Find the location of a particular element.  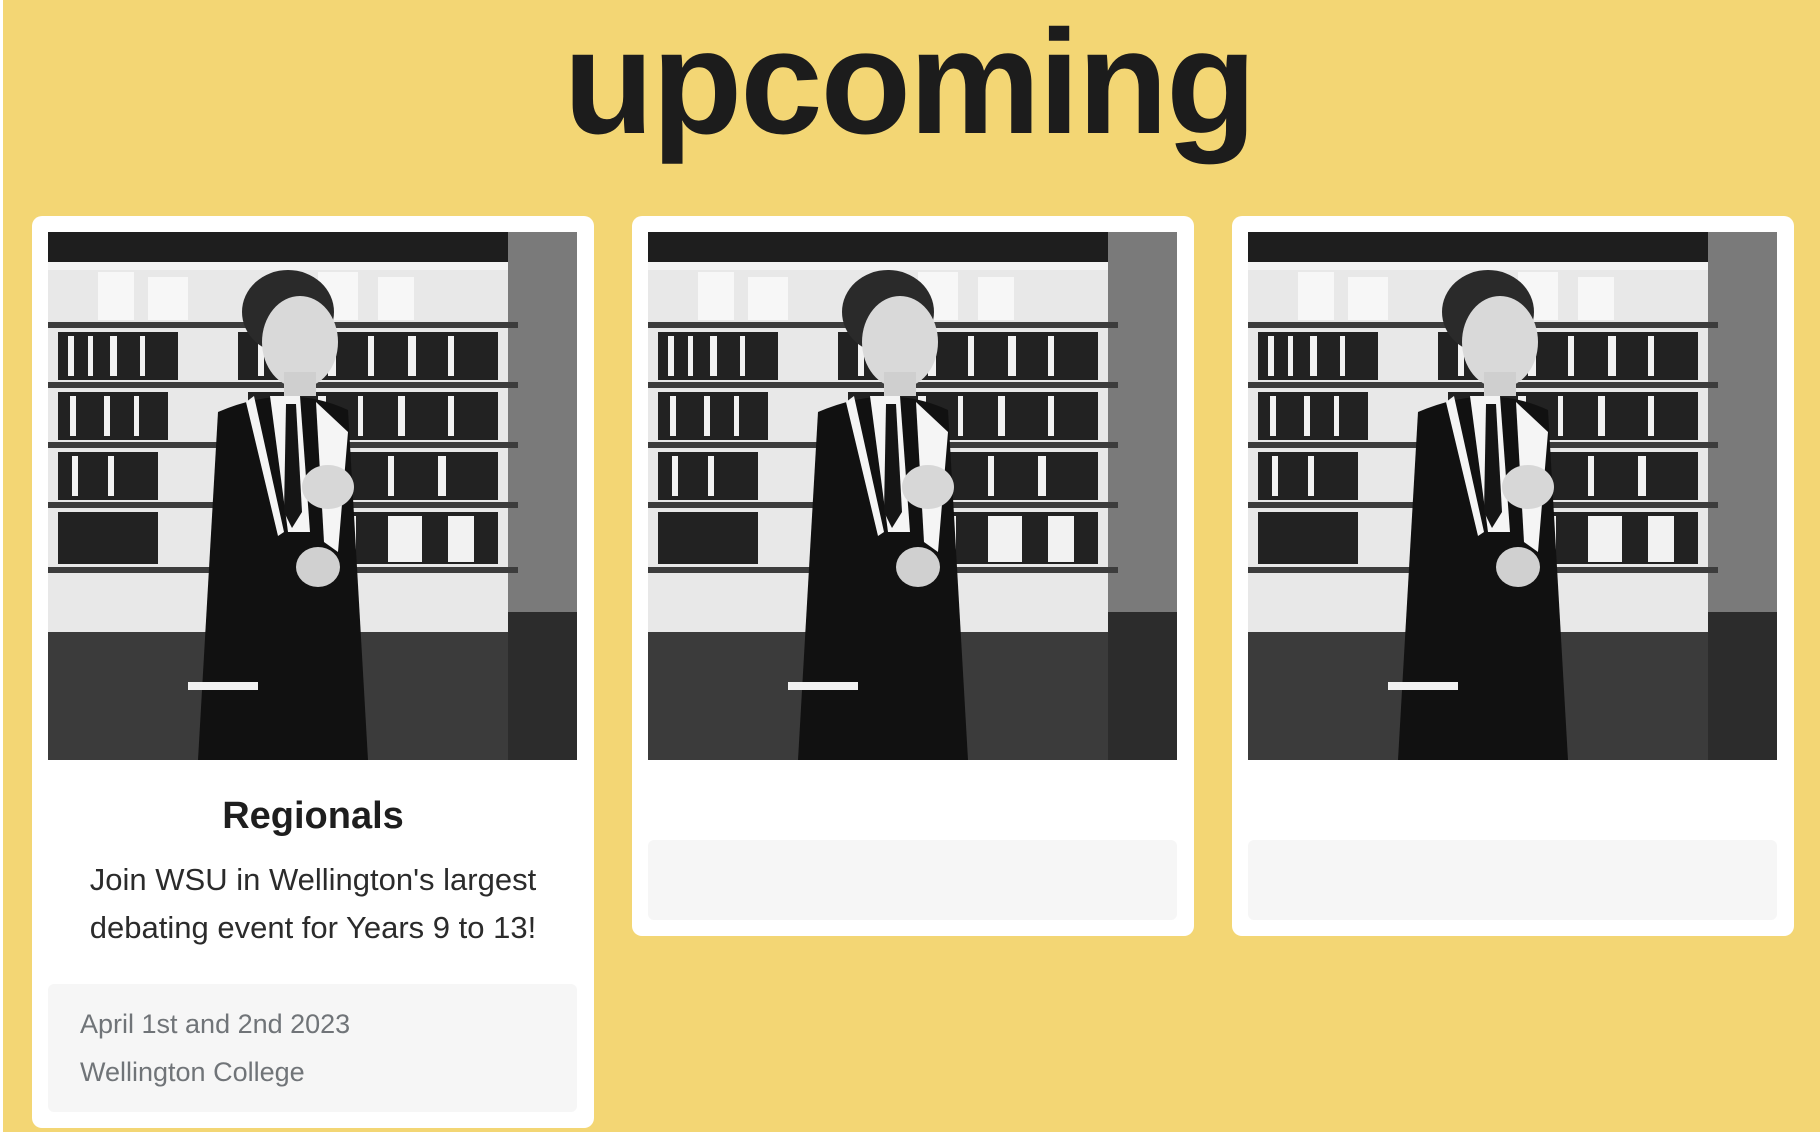

page-left-edge is located at coordinates (1, 566).